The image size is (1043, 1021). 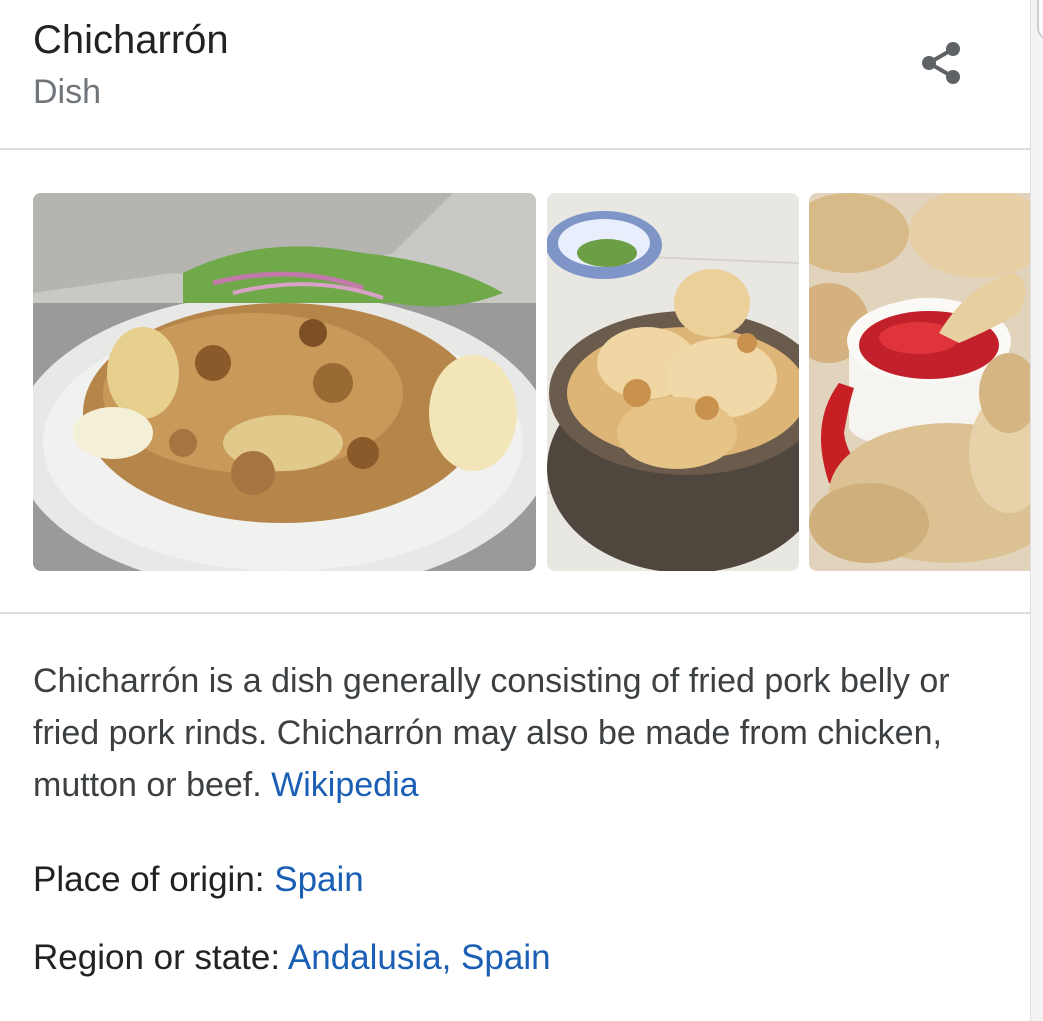 What do you see at coordinates (515, 613) in the screenshot?
I see `images-divider` at bounding box center [515, 613].